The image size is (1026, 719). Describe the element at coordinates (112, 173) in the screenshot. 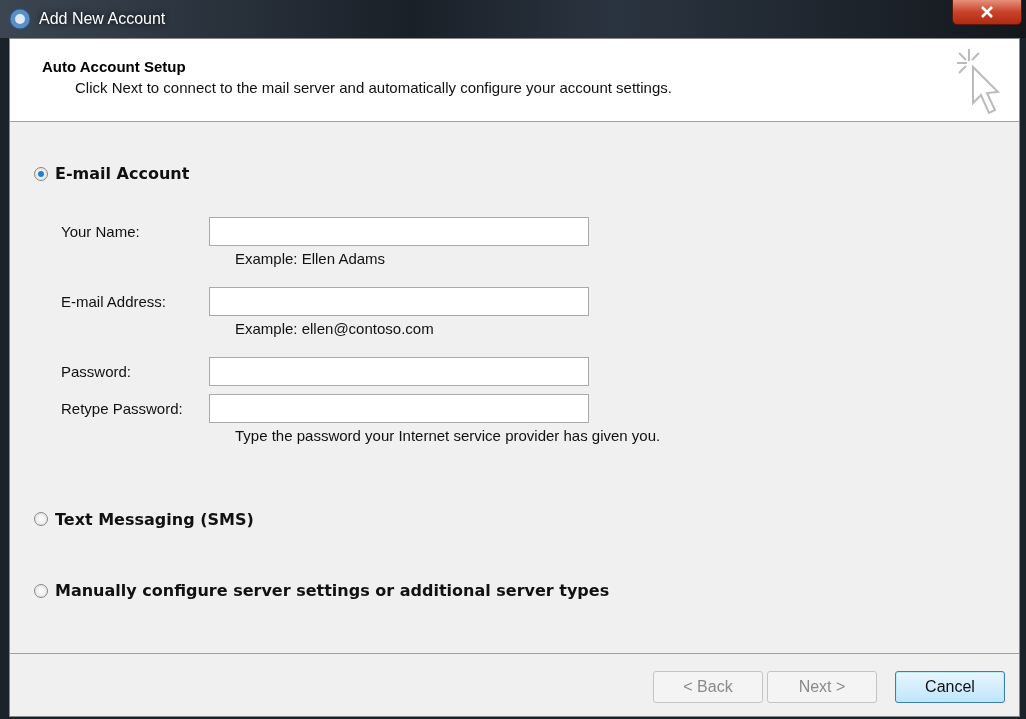

I see `radio-option: E-mail Account` at that location.